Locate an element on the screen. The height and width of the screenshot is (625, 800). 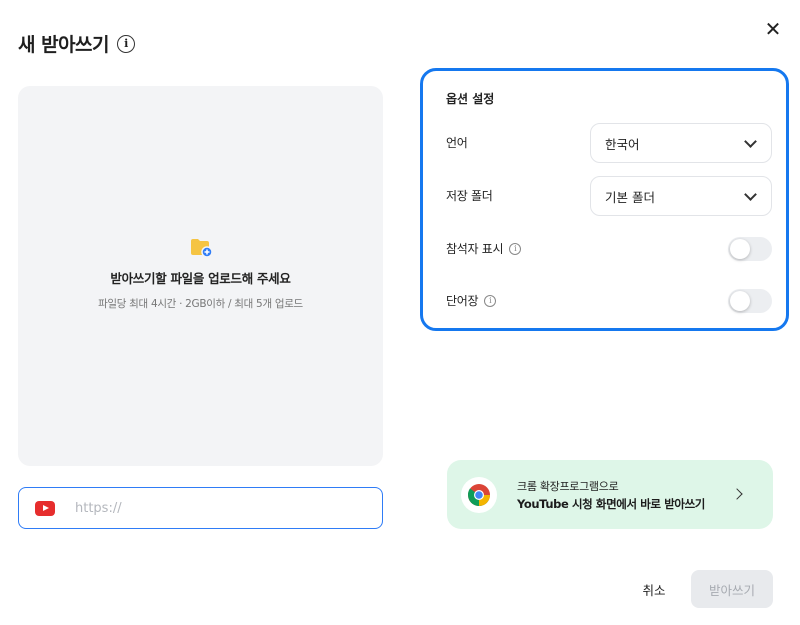
folder-select: 기본 폴더 is located at coordinates (681, 196).